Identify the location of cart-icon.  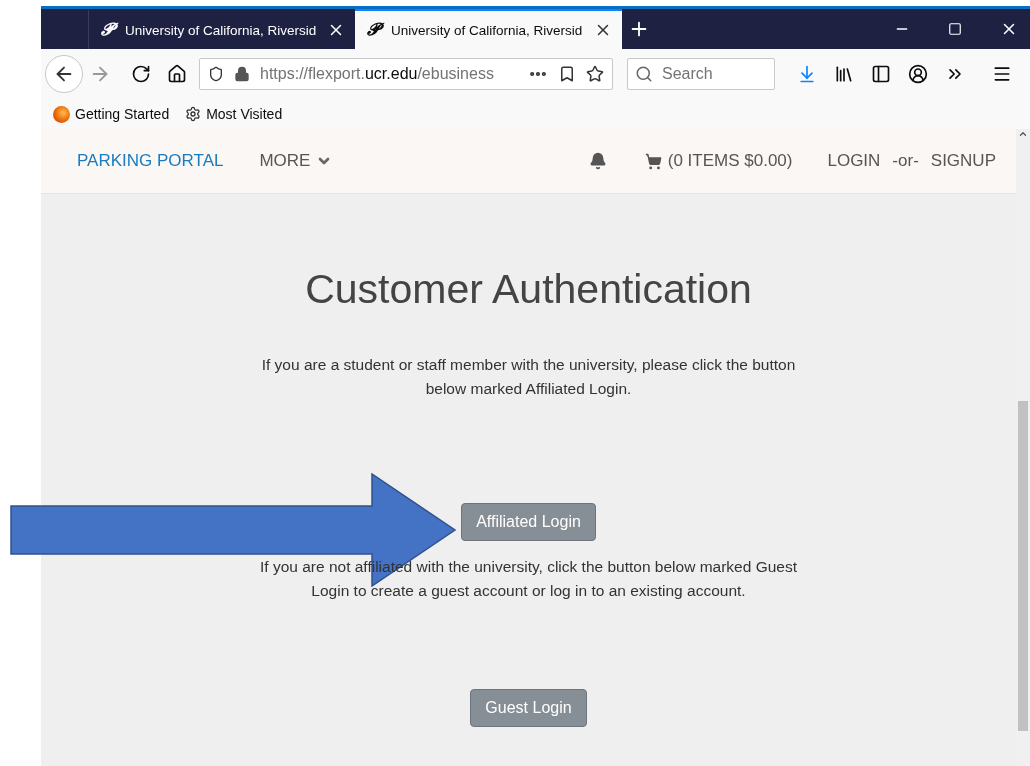
(653, 161).